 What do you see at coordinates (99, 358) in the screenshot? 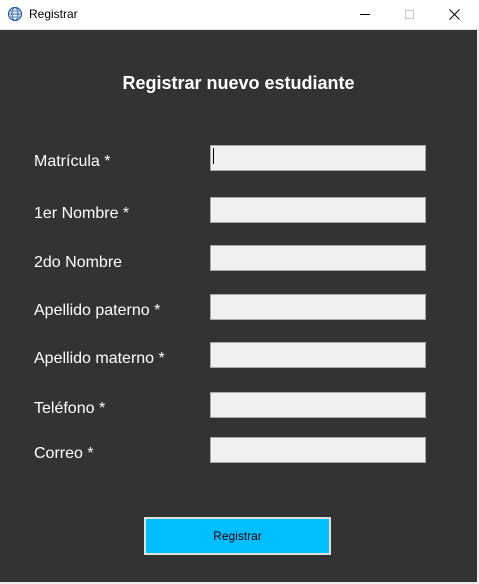
I see `apellido-materno-label: Apellido materno *` at bounding box center [99, 358].